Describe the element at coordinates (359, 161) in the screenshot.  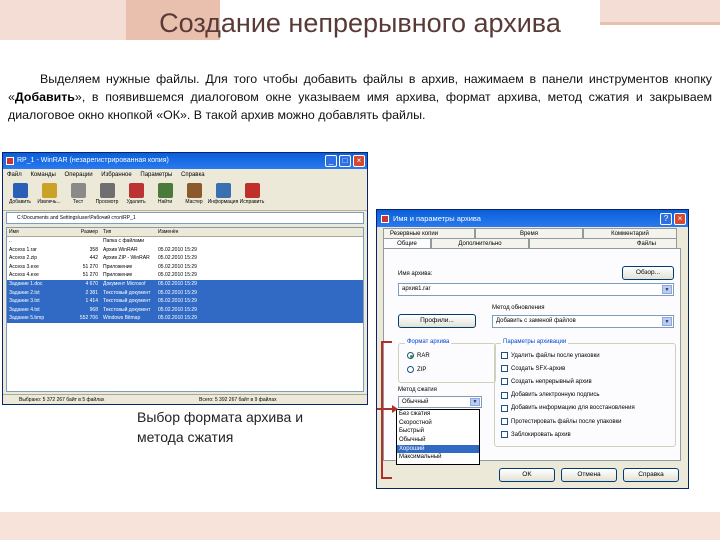
I see `close-button: ×` at that location.